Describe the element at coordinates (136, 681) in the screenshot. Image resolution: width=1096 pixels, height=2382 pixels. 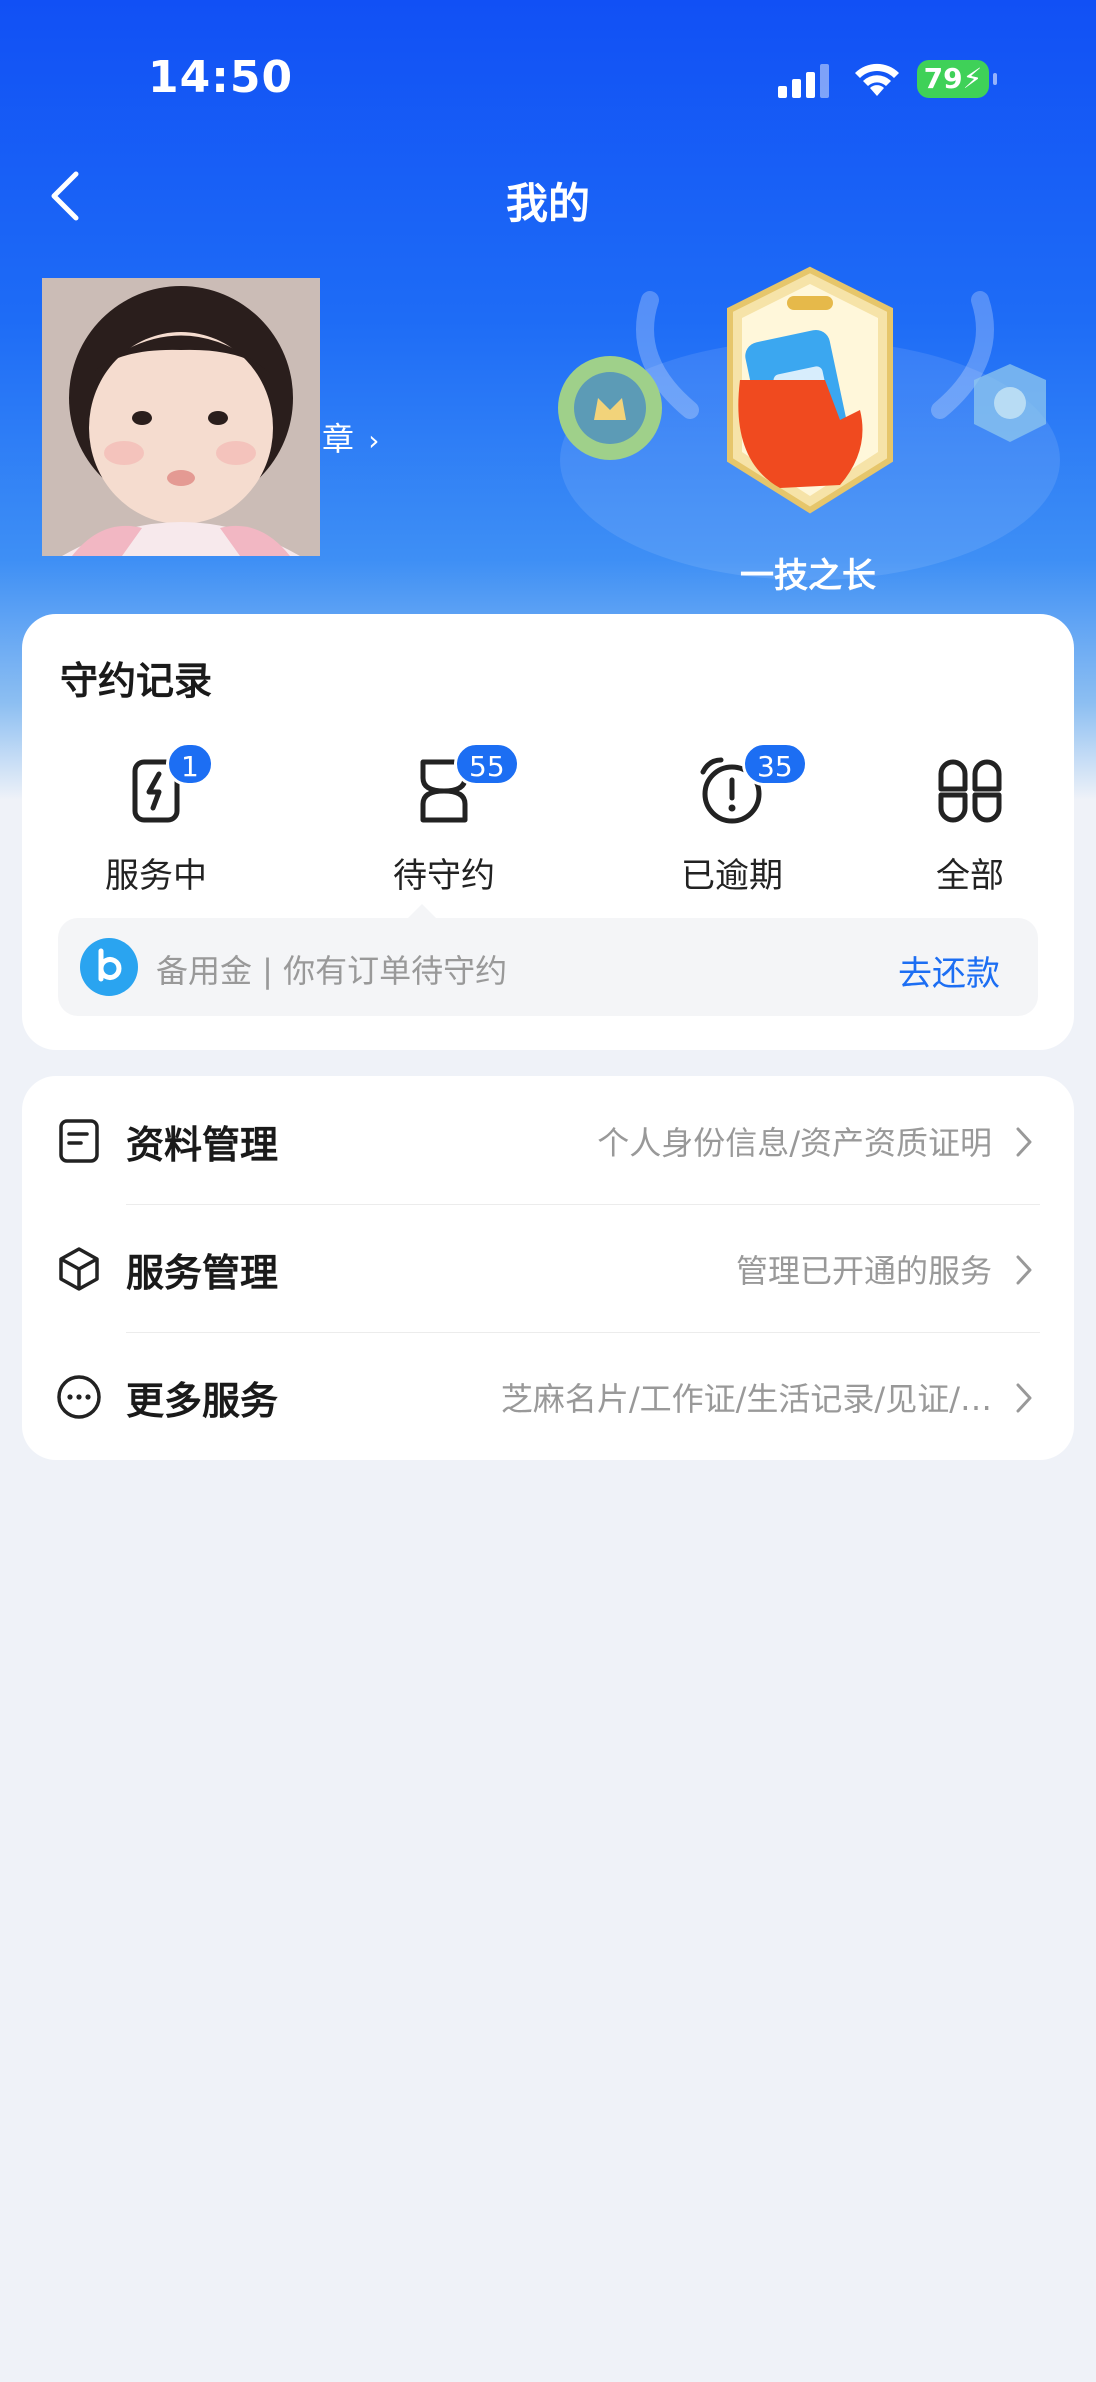
I see `records-title: 守约记录` at that location.